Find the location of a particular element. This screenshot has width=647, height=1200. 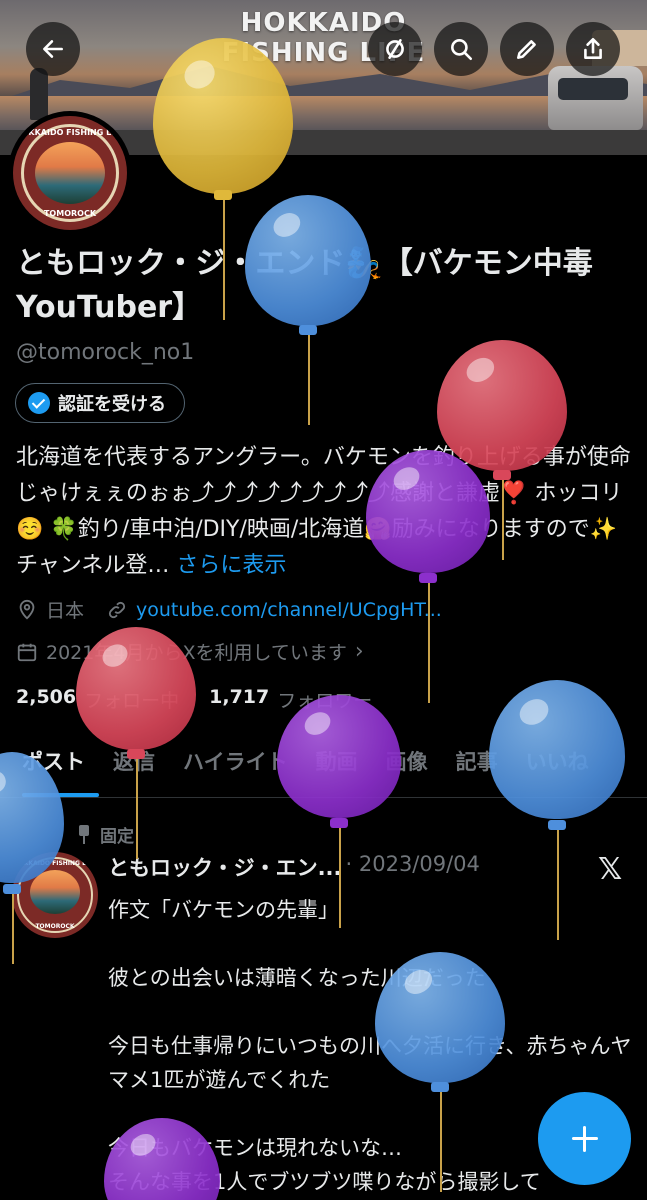

angler-graphic is located at coordinates (39, 94).